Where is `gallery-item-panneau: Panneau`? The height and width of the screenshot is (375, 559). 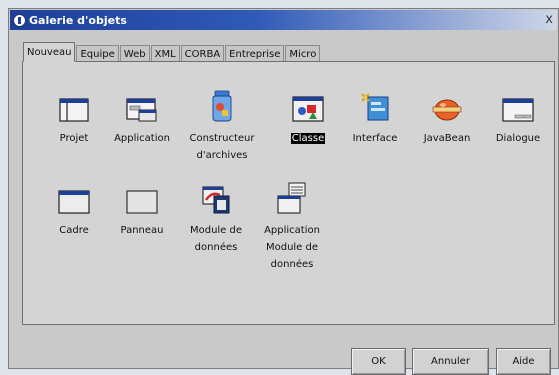 gallery-item-panneau: Panneau is located at coordinates (142, 214).